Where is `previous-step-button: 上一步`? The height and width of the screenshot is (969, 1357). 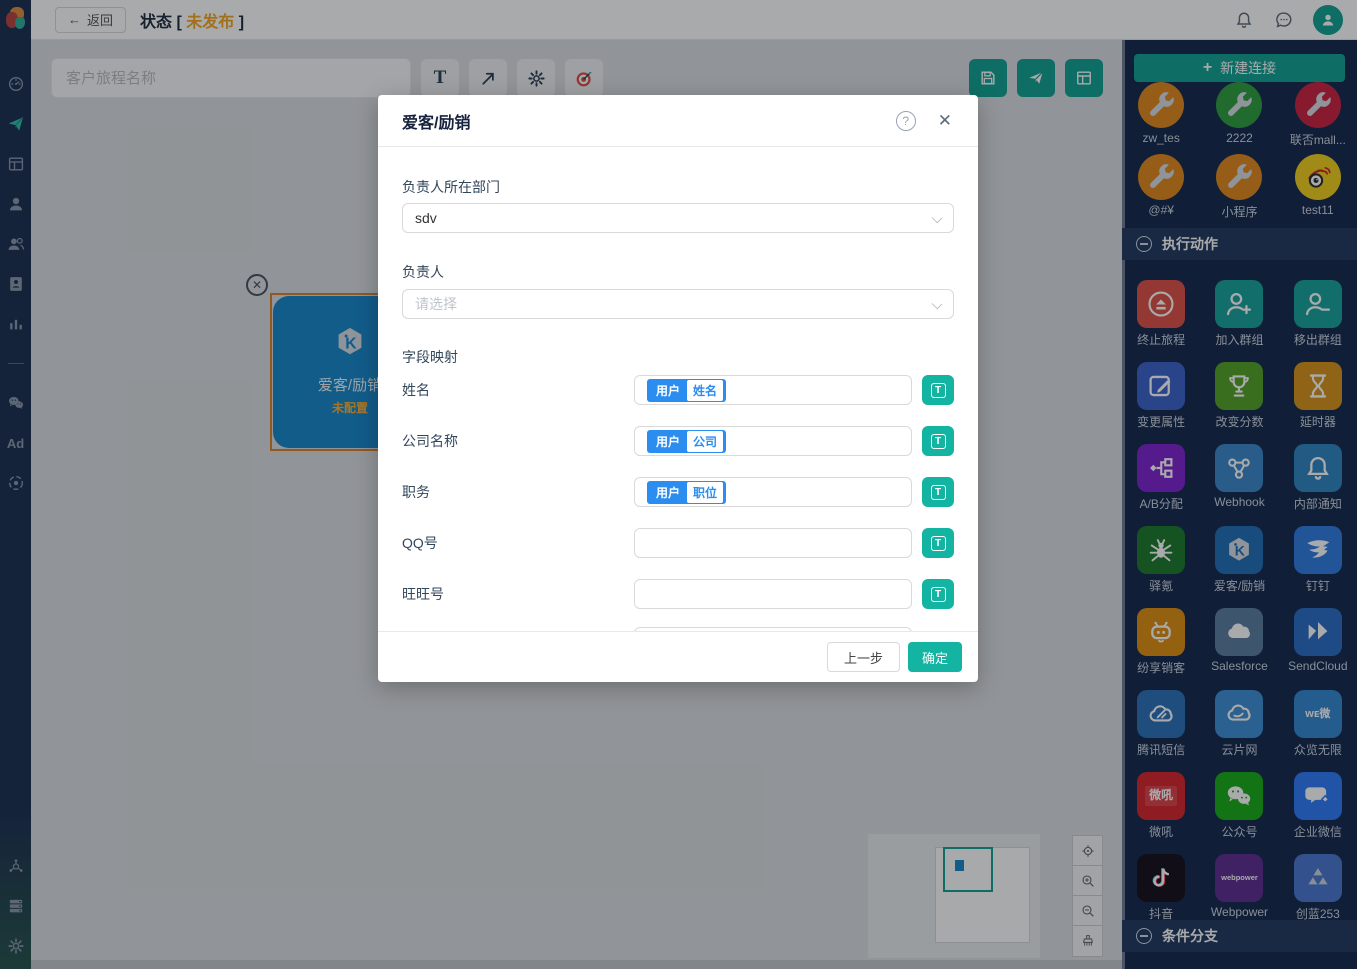
previous-step-button: 上一步 is located at coordinates (863, 657).